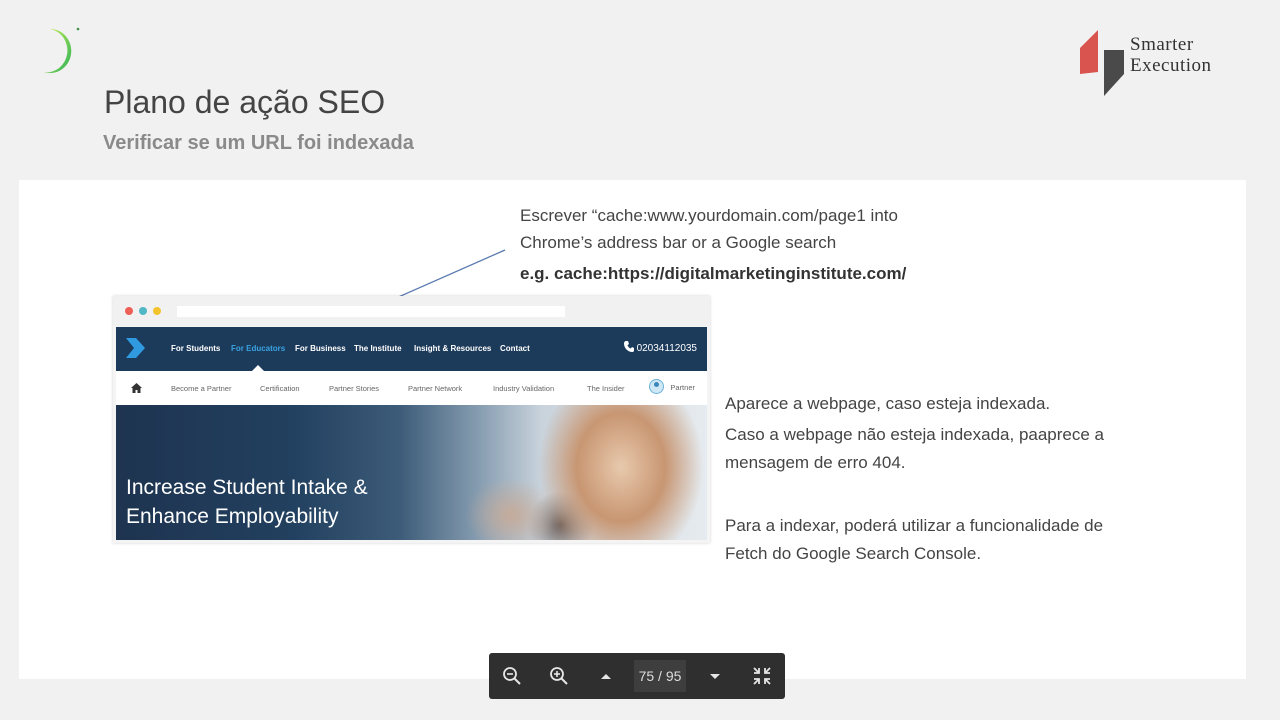  What do you see at coordinates (143, 311) in the screenshot?
I see `window-minimize-dot-icon` at bounding box center [143, 311].